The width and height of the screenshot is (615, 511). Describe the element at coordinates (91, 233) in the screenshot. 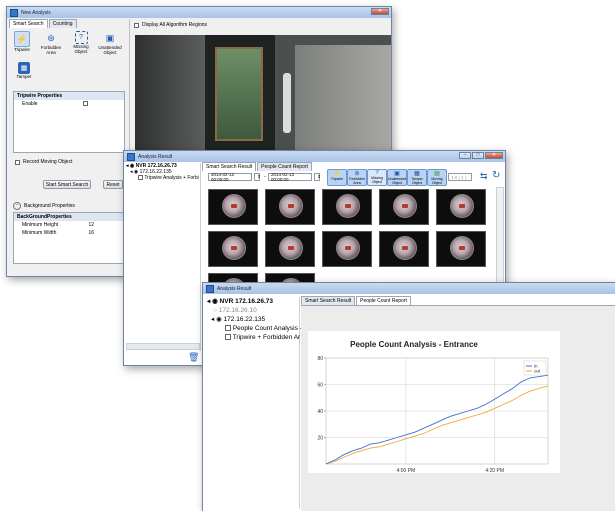

I see `min-width-value: 16` at that location.